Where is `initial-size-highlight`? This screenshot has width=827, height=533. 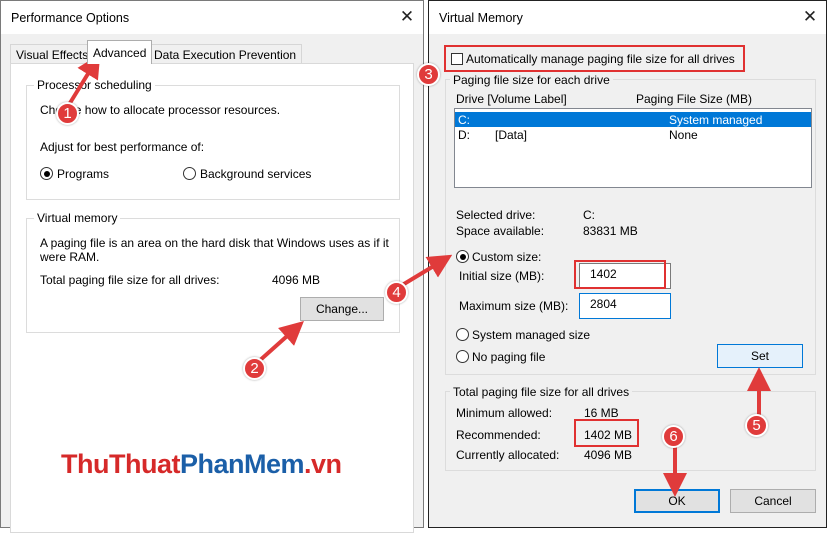 initial-size-highlight is located at coordinates (620, 274).